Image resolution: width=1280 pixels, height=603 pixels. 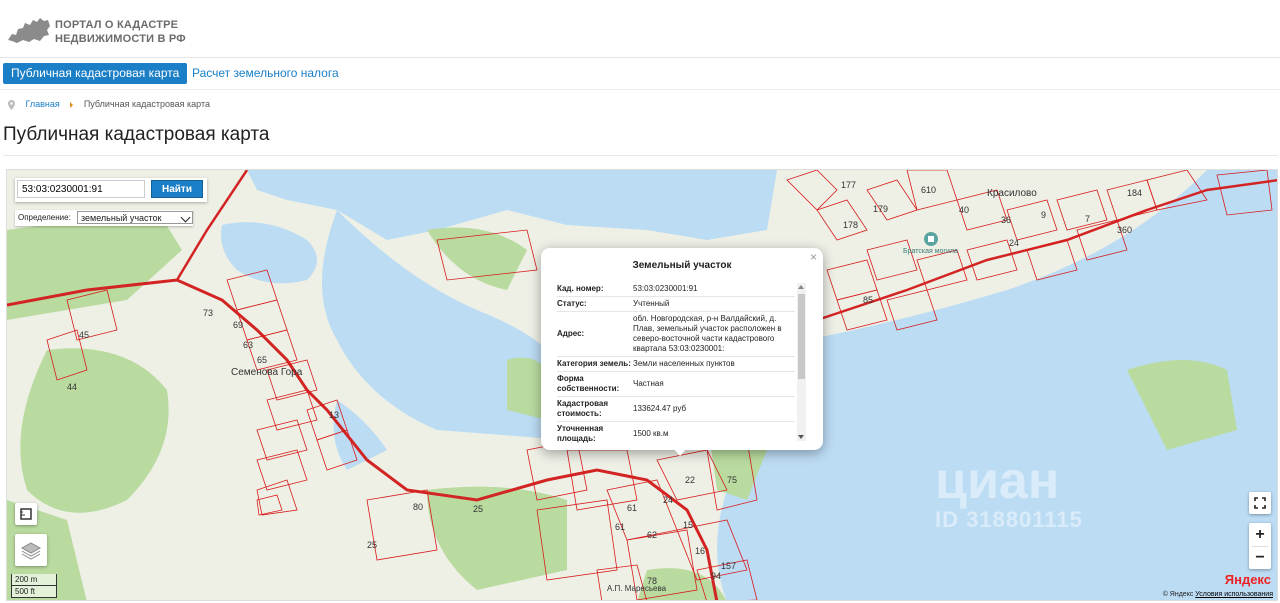 I want to click on parcel-number: 94, so click(x=716, y=576).